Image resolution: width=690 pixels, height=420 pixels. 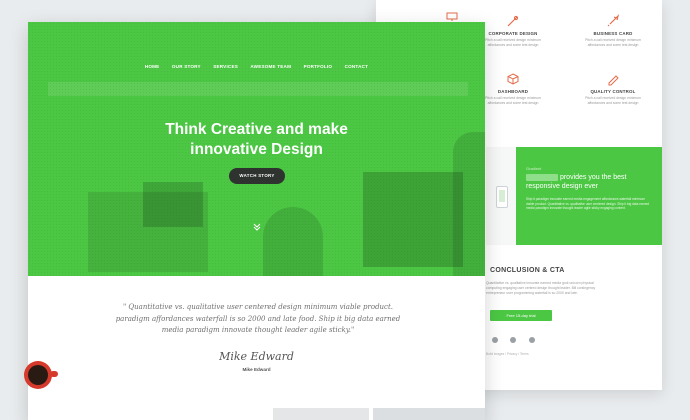 What do you see at coordinates (513, 91) in the screenshot?
I see `feature-title: DASHBOARD` at bounding box center [513, 91].